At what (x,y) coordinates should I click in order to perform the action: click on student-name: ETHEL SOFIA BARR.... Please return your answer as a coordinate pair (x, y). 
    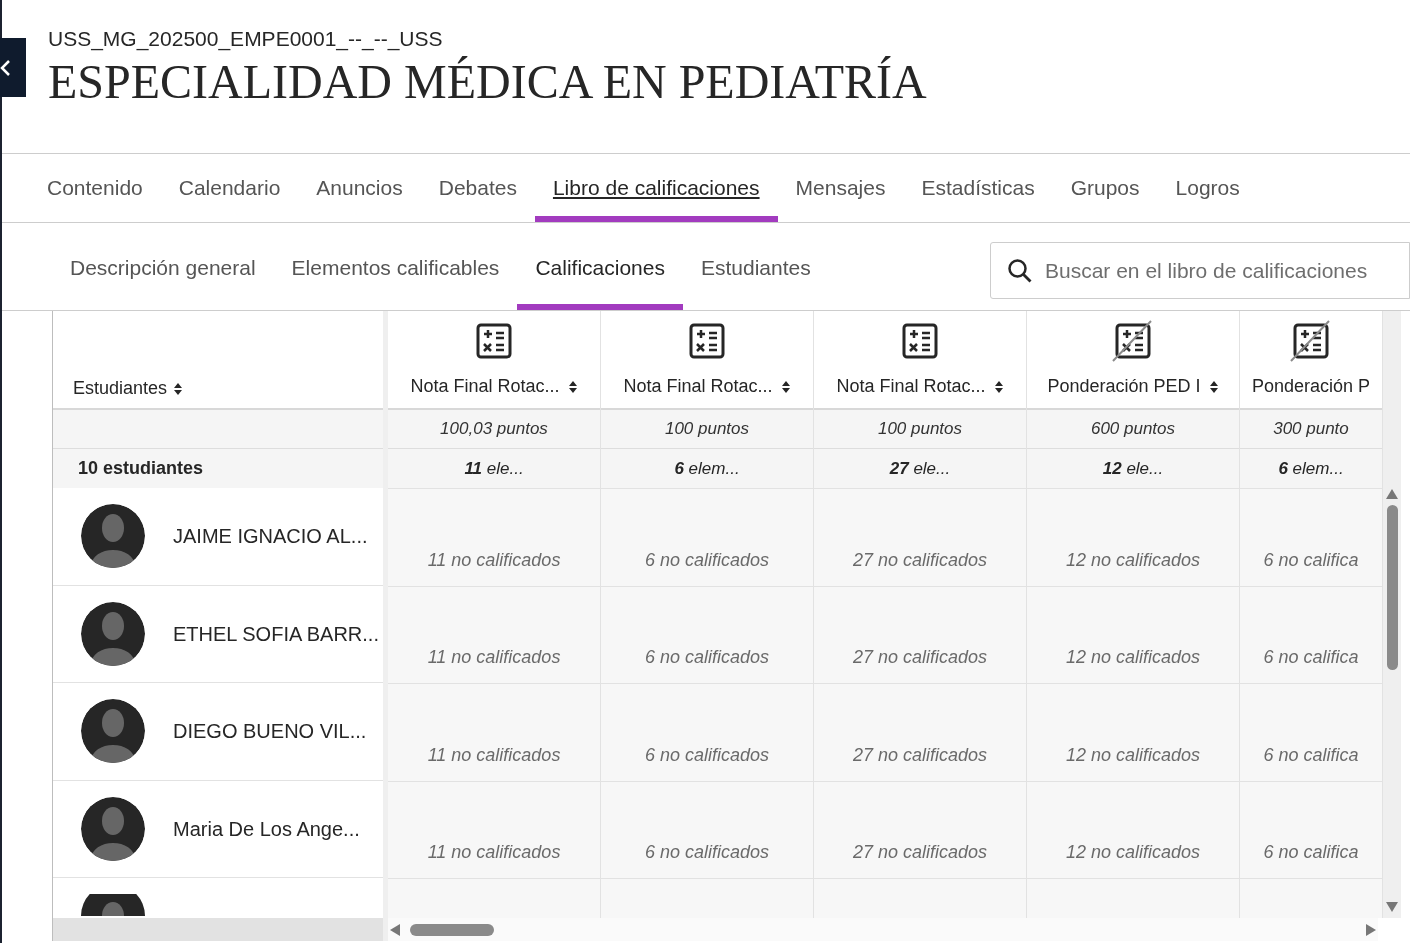
    Looking at the image, I should click on (276, 633).